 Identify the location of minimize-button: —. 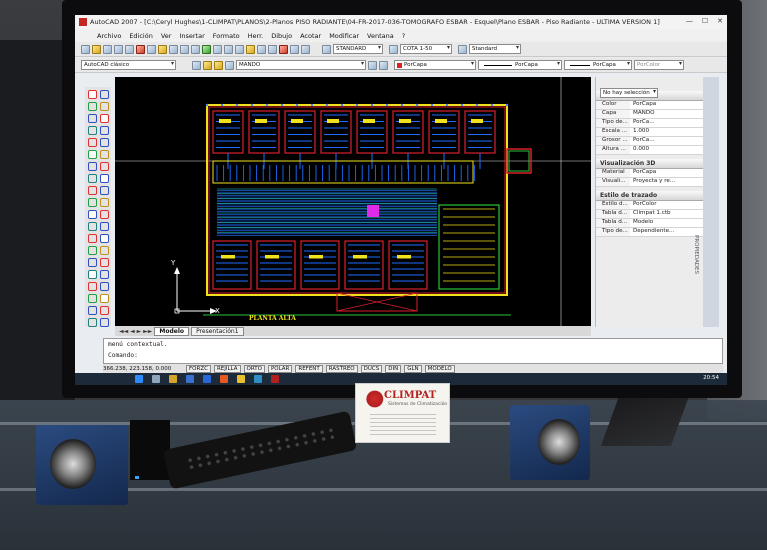
(689, 21).